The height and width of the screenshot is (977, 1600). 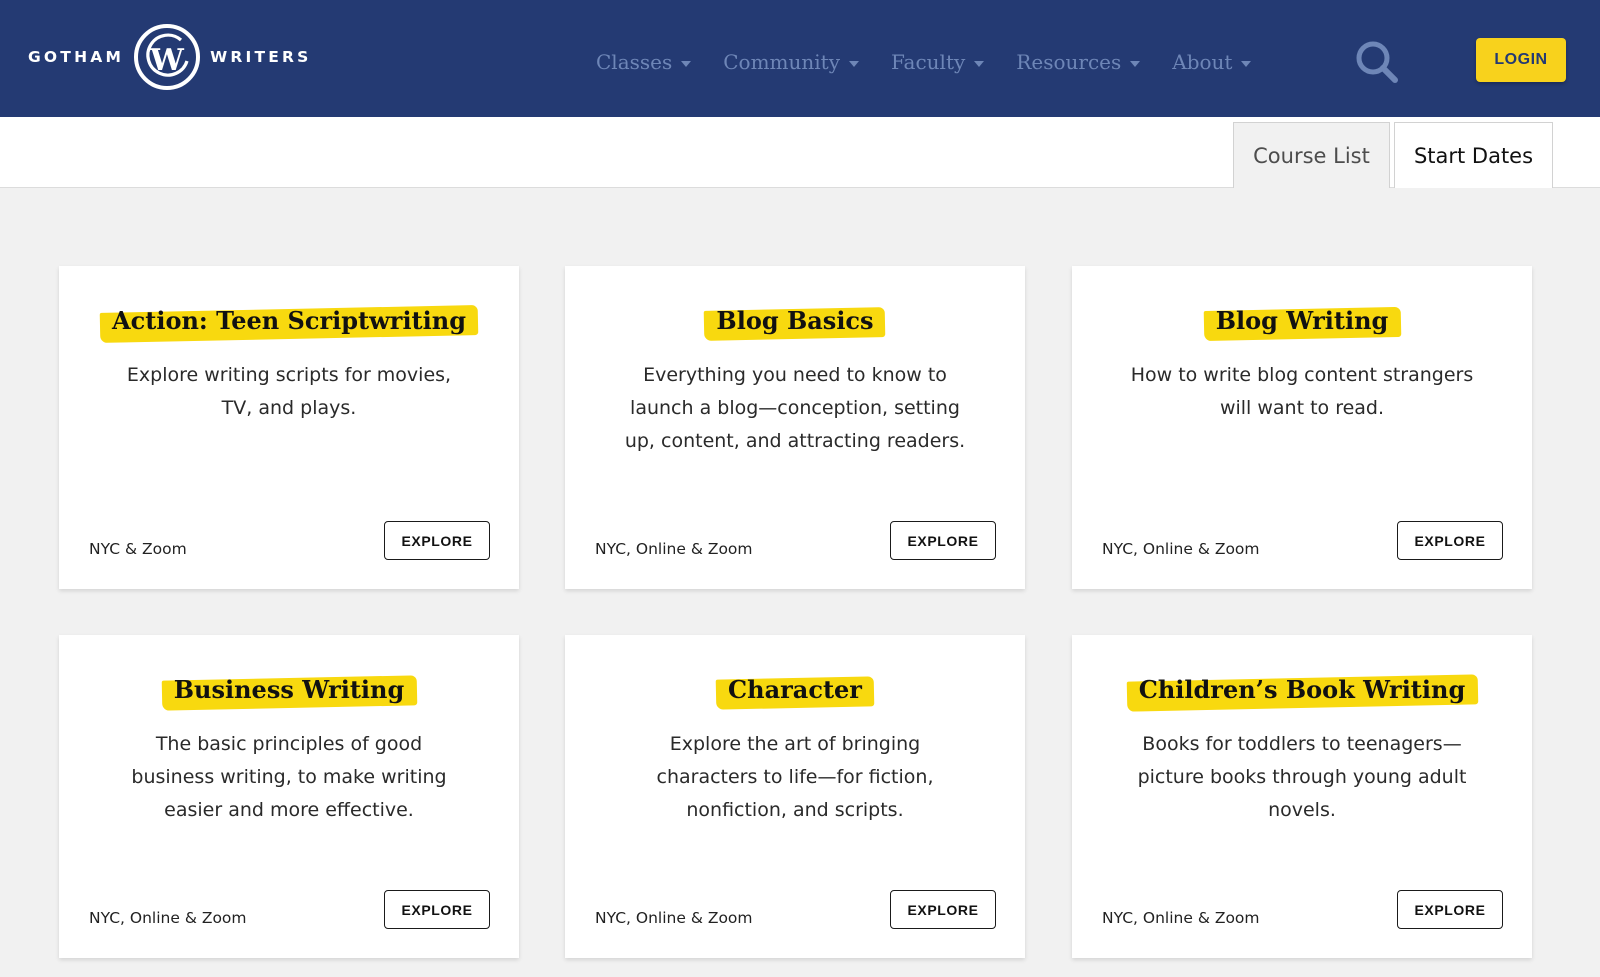 I want to click on nav-community-label: Community, so click(x=782, y=62).